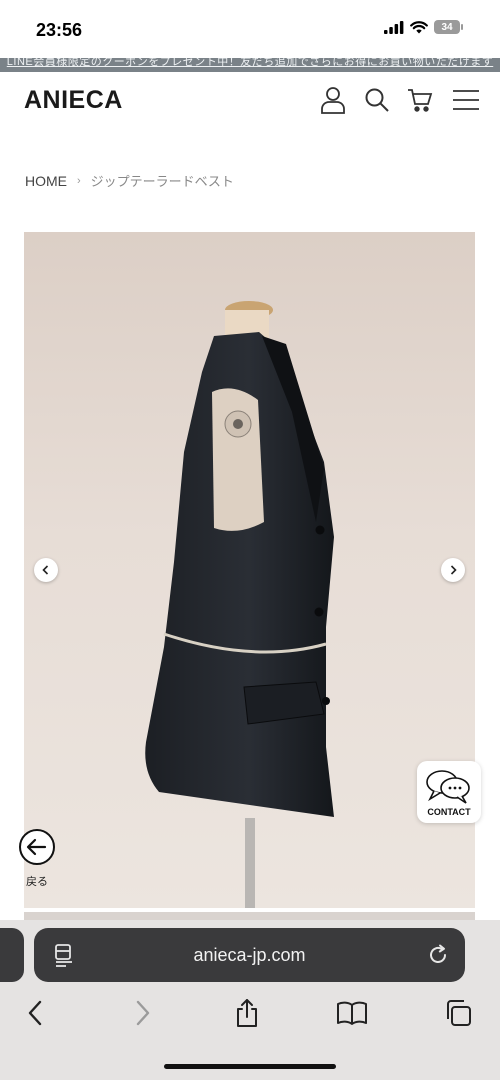  What do you see at coordinates (352, 1013) in the screenshot?
I see `bookmarks-icon` at bounding box center [352, 1013].